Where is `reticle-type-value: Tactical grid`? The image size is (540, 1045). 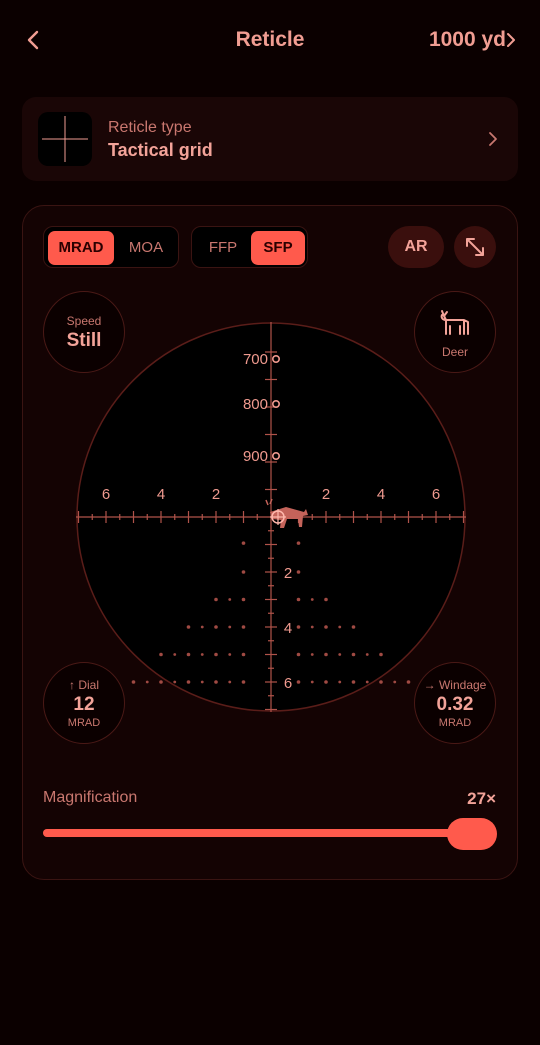 reticle-type-value: Tactical grid is located at coordinates (160, 150).